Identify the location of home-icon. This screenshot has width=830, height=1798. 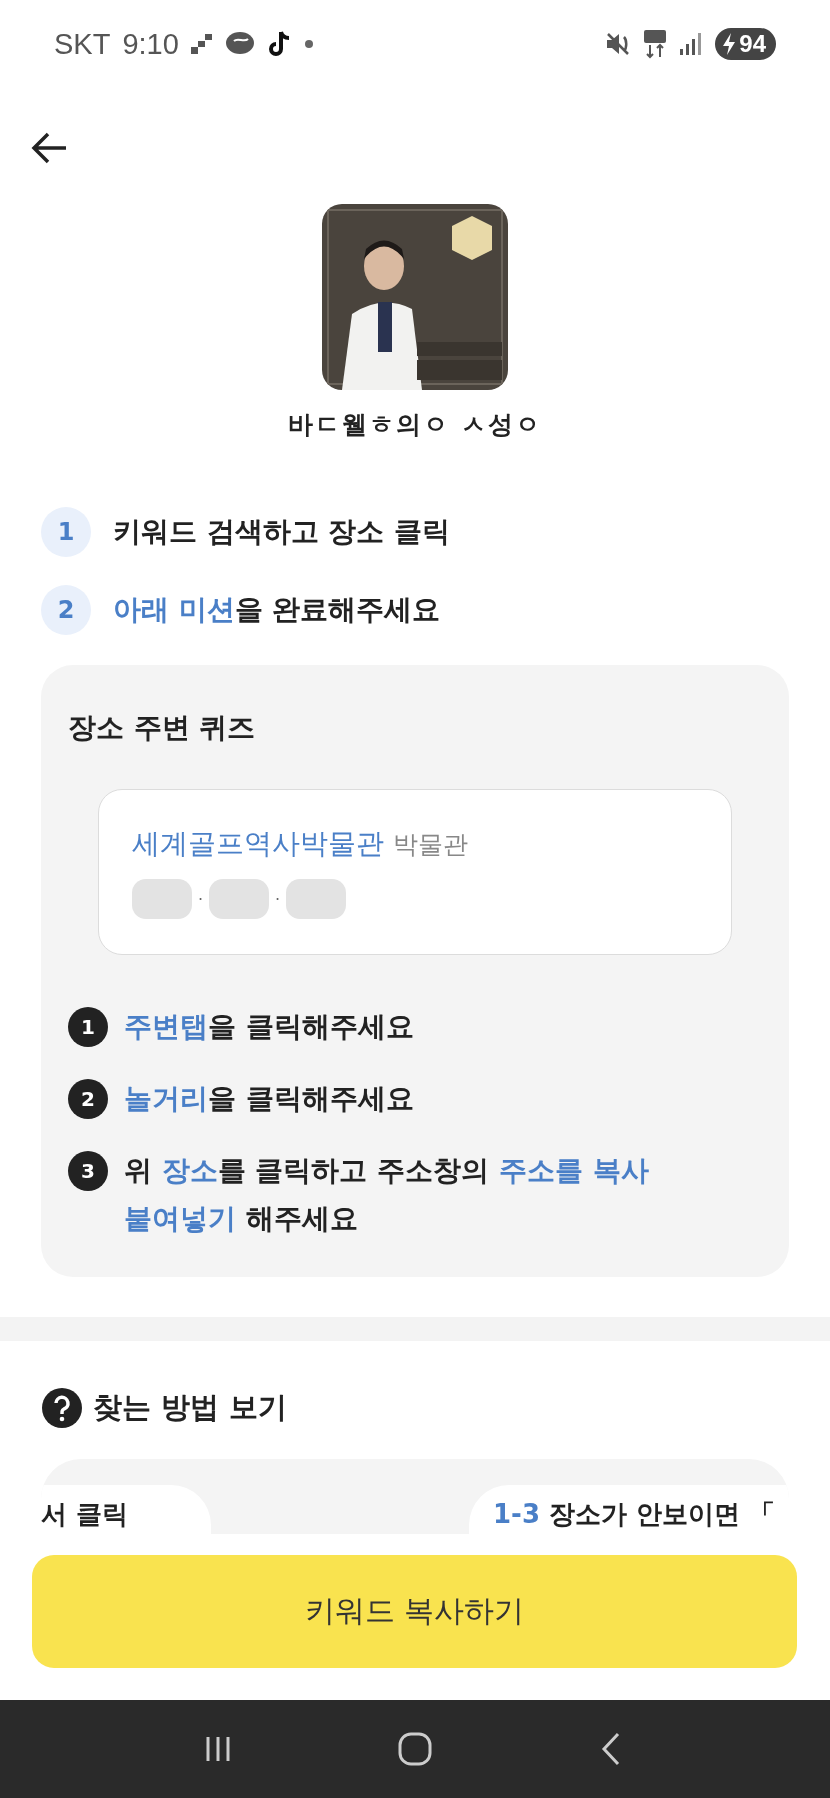
(415, 1749).